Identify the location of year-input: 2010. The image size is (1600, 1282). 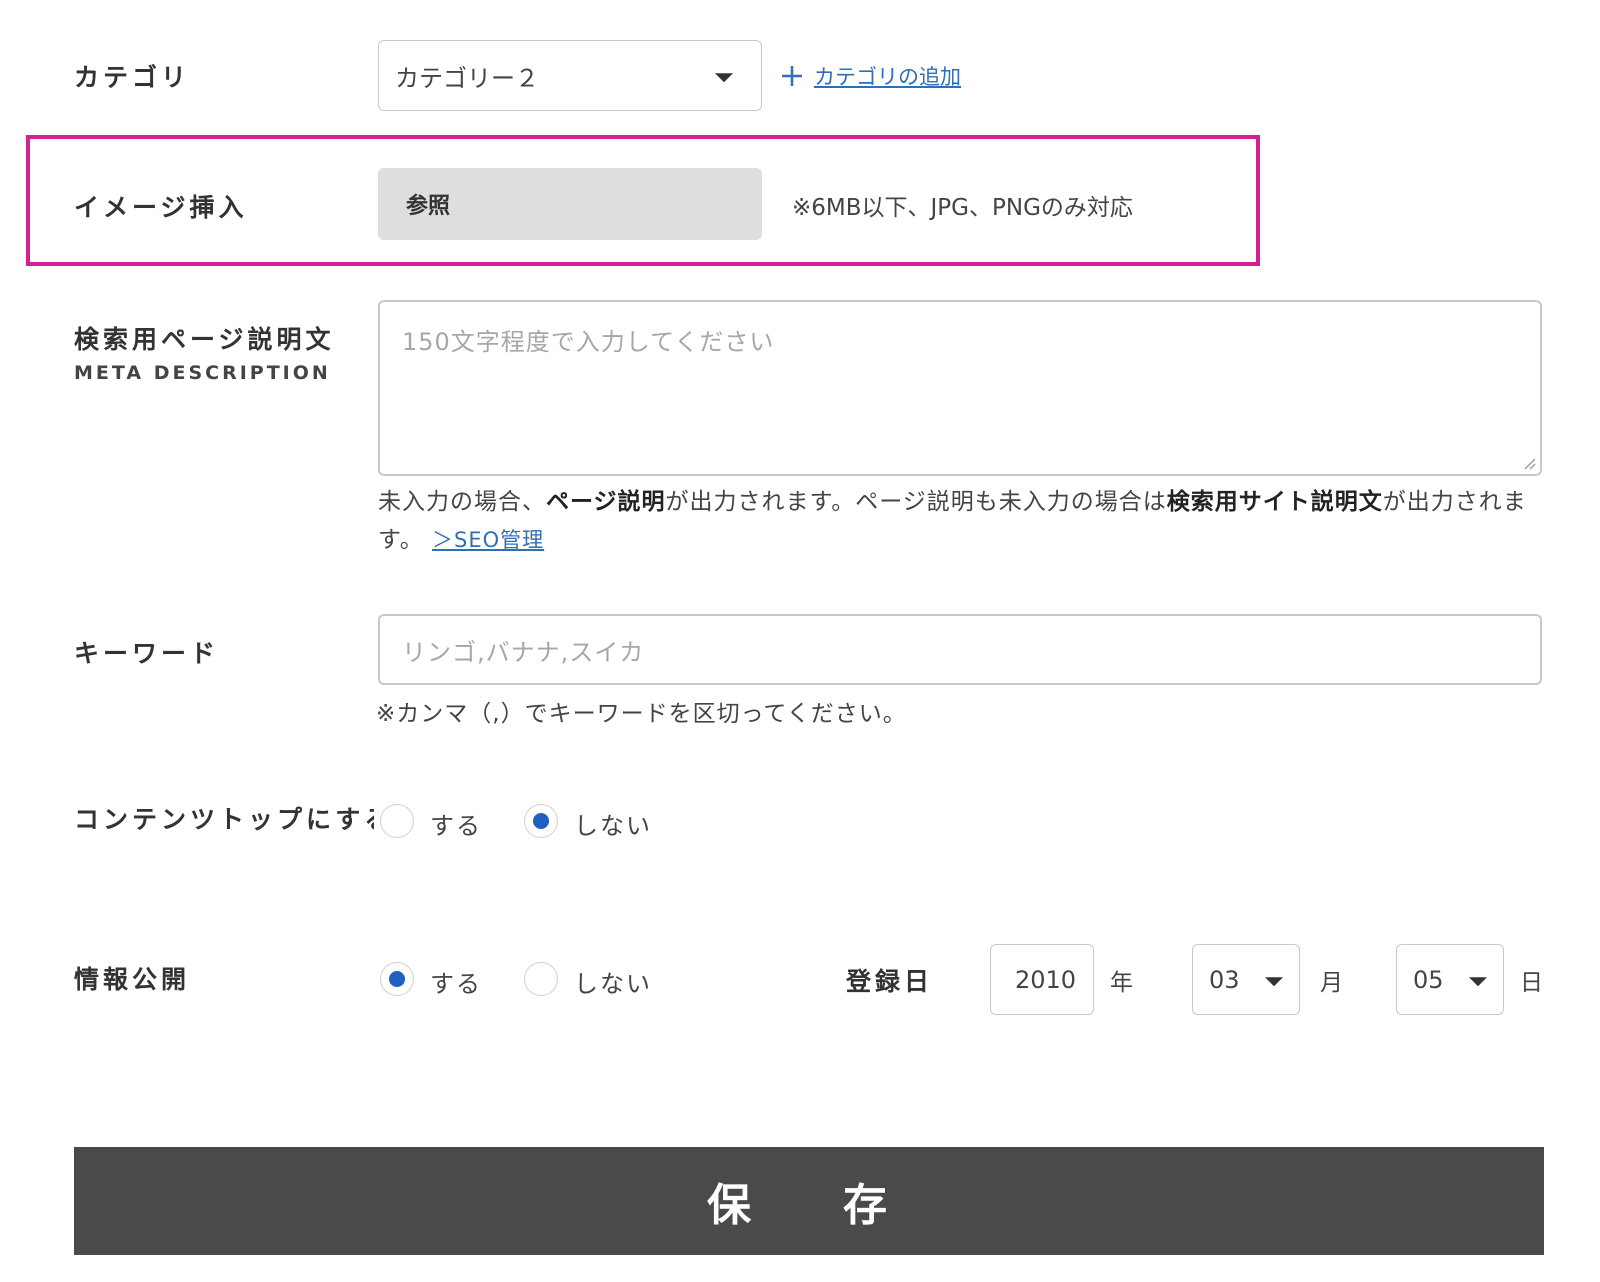
(1042, 979).